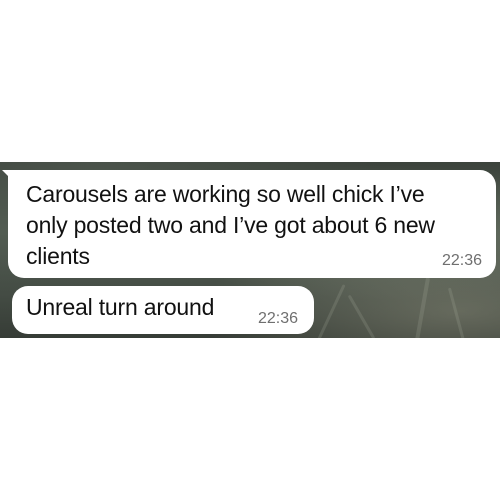  Describe the element at coordinates (120, 307) in the screenshot. I see `message-text: Unreal turn around` at that location.